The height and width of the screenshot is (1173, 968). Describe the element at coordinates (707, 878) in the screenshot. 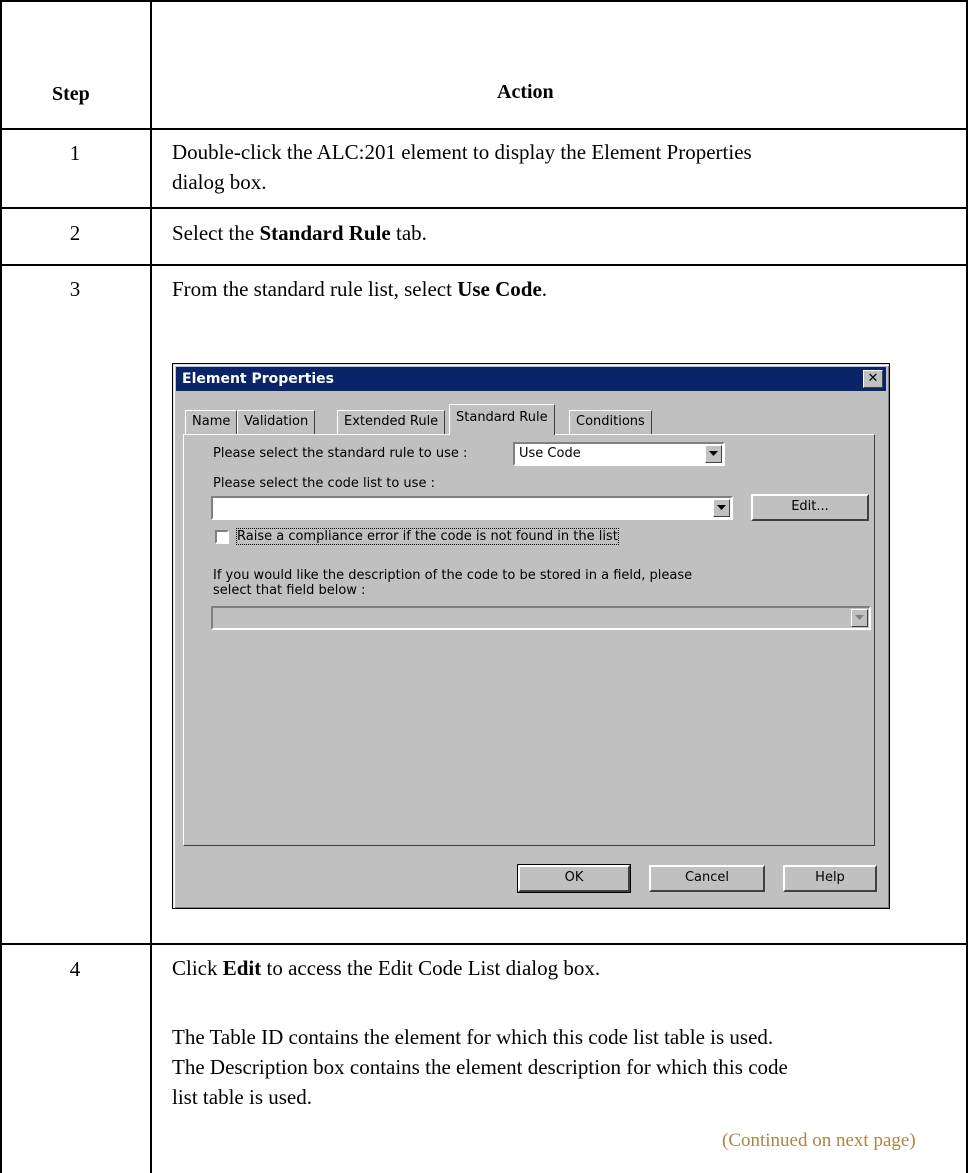

I see `cancel-button: Cancel` at that location.